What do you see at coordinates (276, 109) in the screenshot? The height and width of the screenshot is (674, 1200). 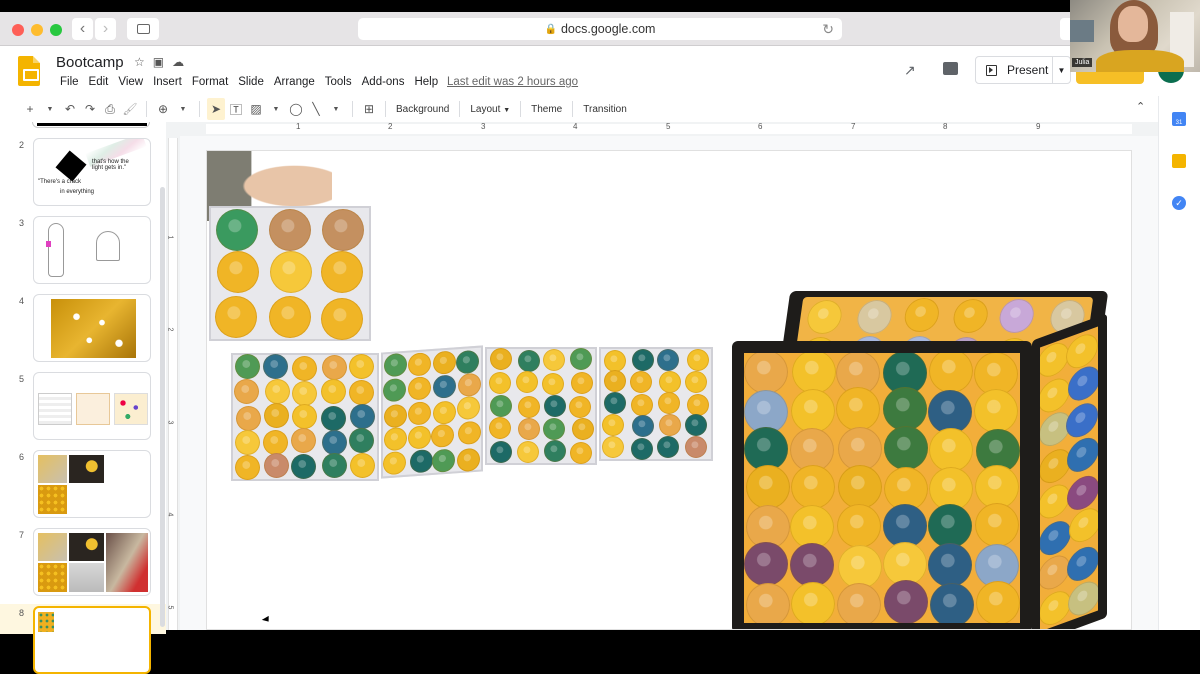 I see `image-dropdown: ▼` at bounding box center [276, 109].